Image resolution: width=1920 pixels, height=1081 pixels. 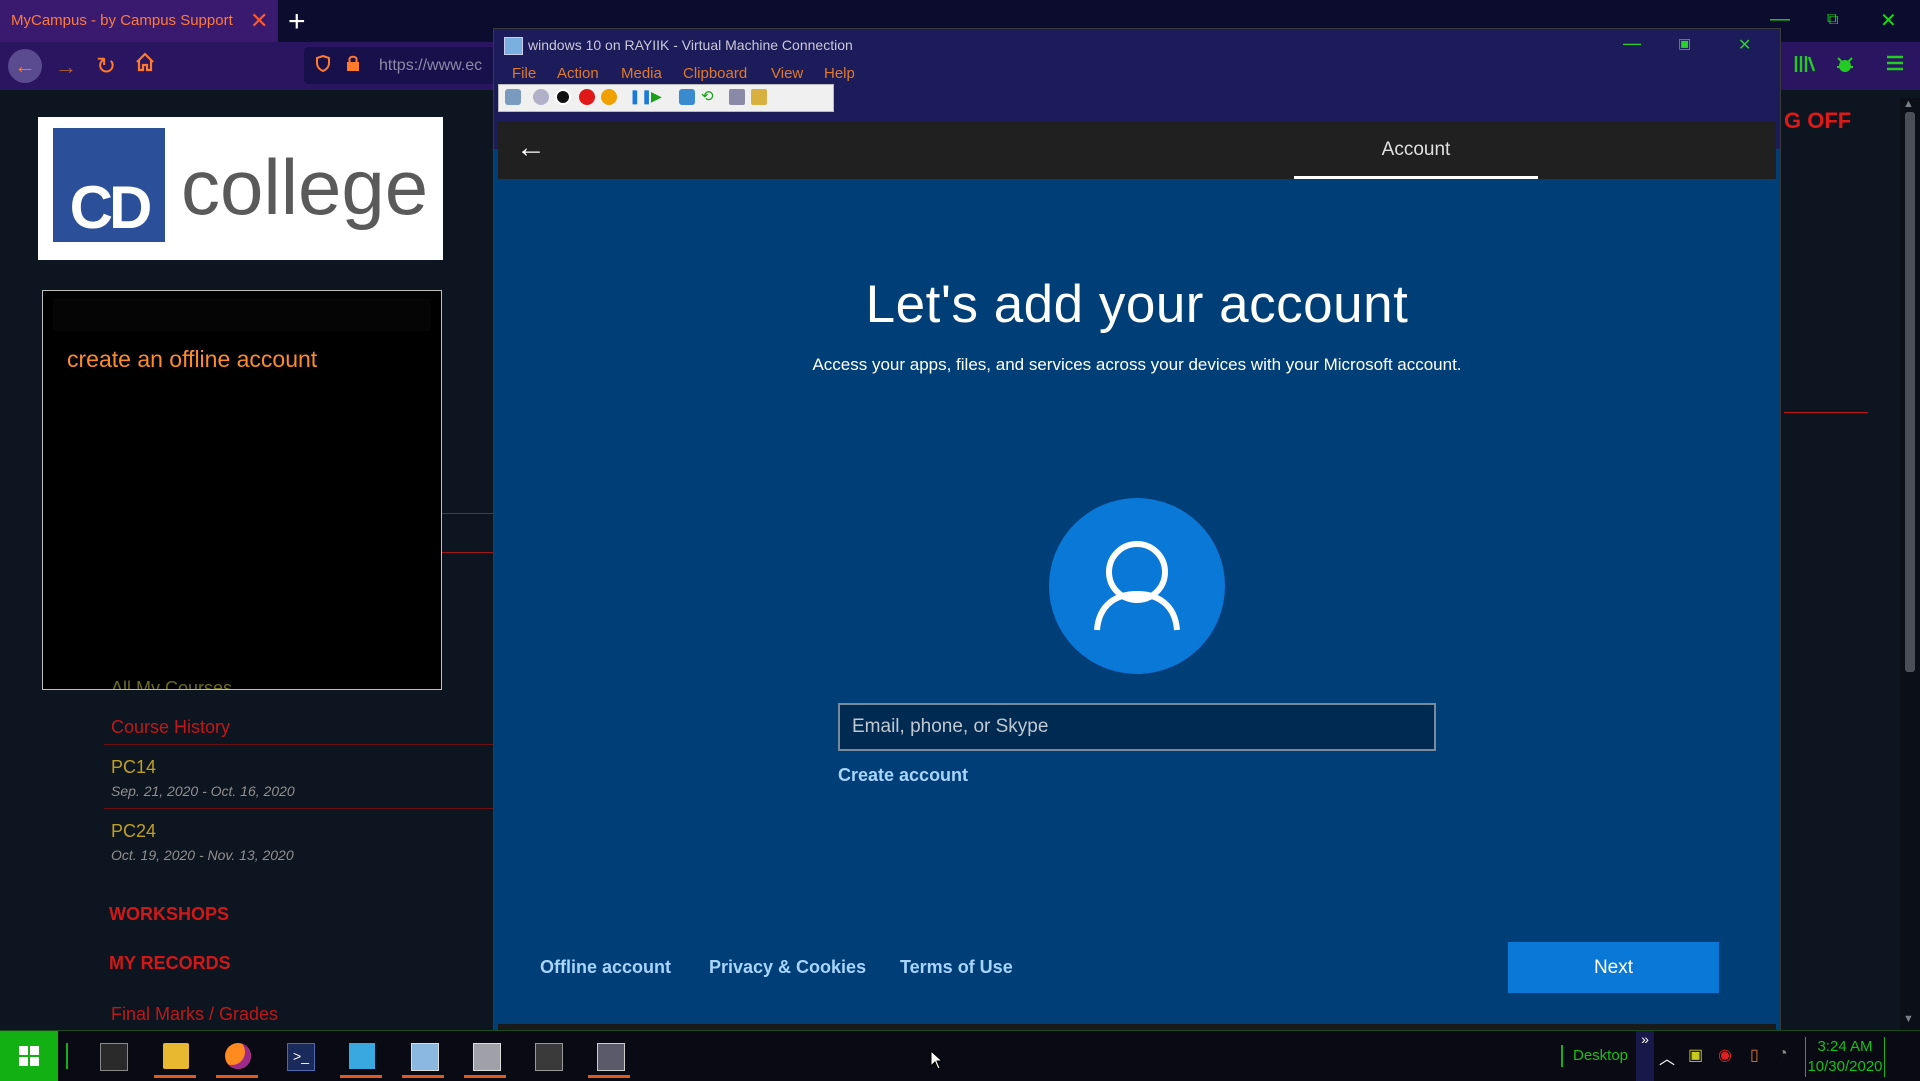 I want to click on checkpoint-icon, so click(x=687, y=97).